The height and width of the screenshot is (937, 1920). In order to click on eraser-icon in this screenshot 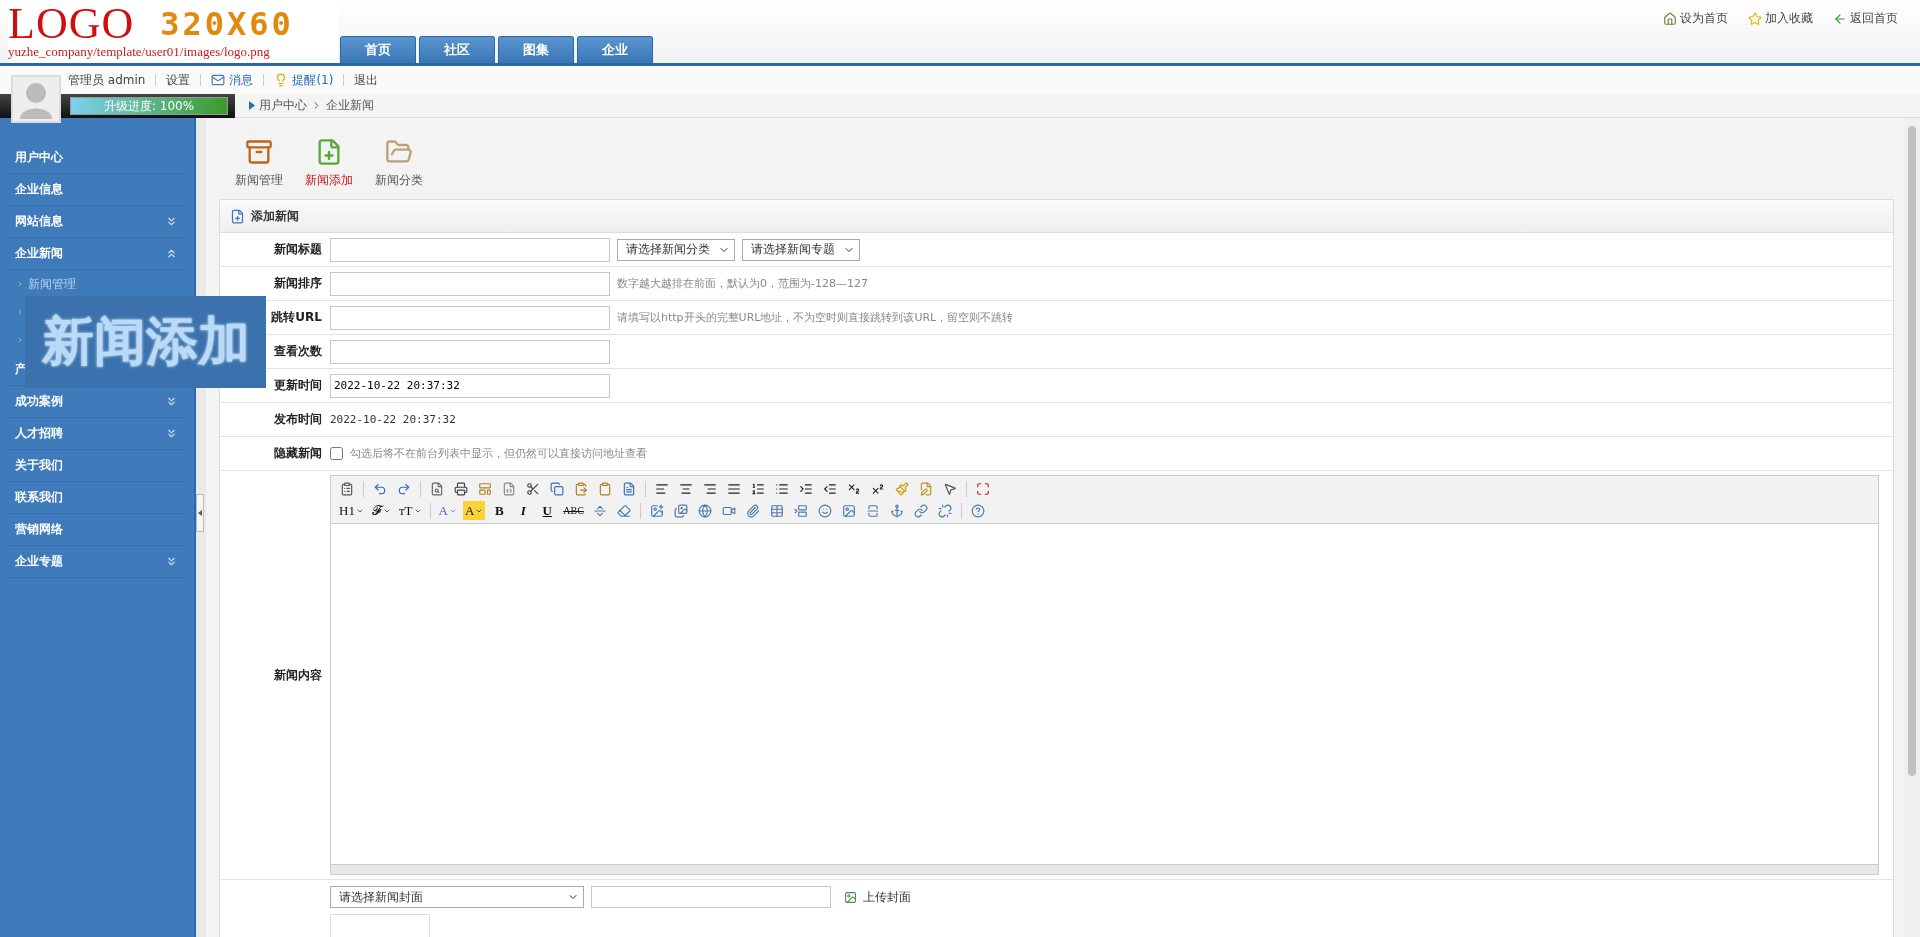, I will do `click(623, 510)`.